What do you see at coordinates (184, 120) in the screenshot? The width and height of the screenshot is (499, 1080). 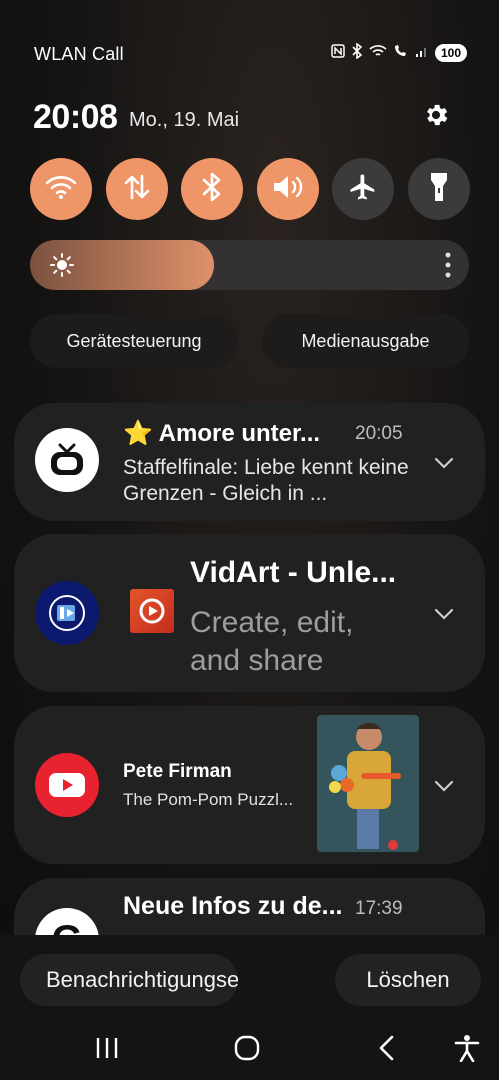 I see `date: Mo., 19. Mai` at bounding box center [184, 120].